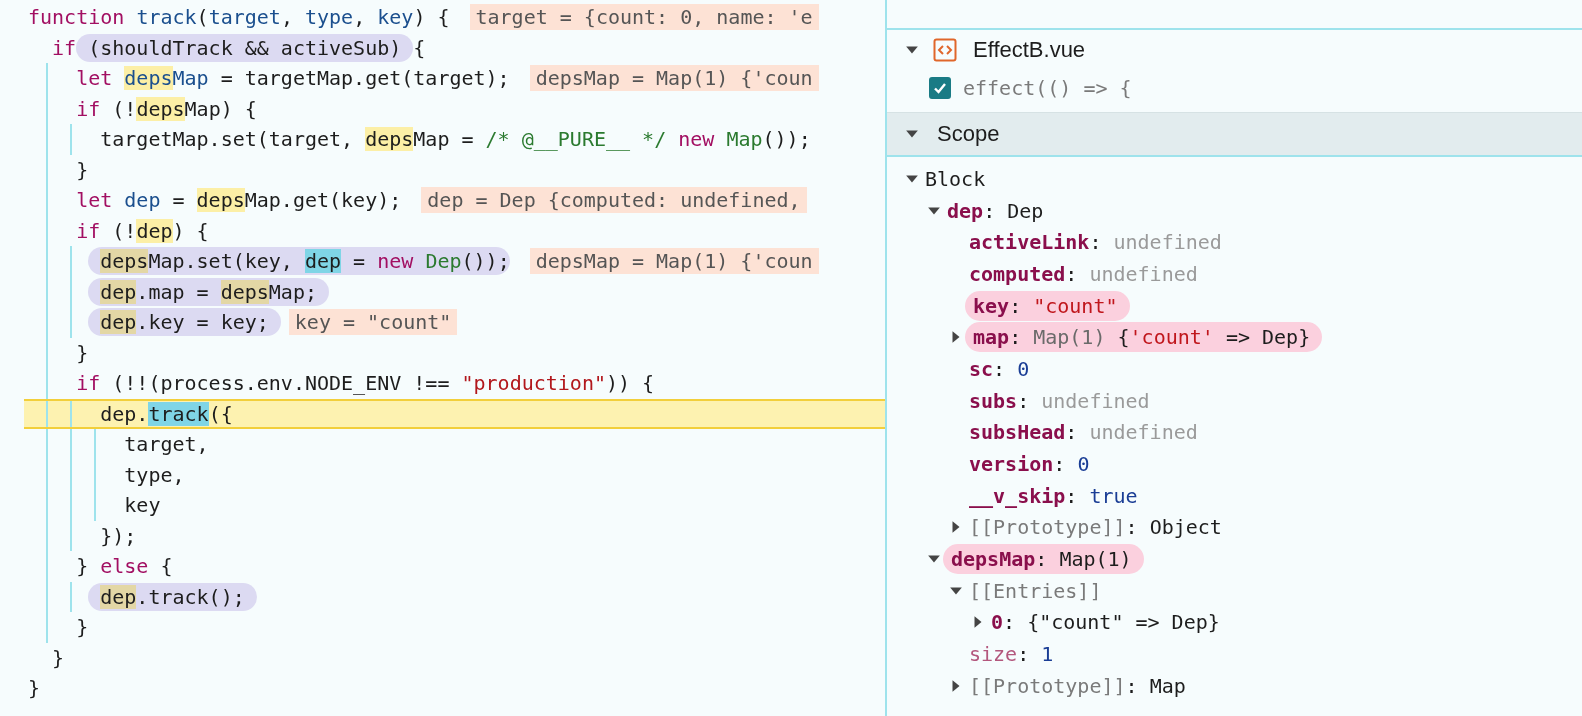  I want to click on breakpoint-label: effect(() => {, so click(1047, 88).